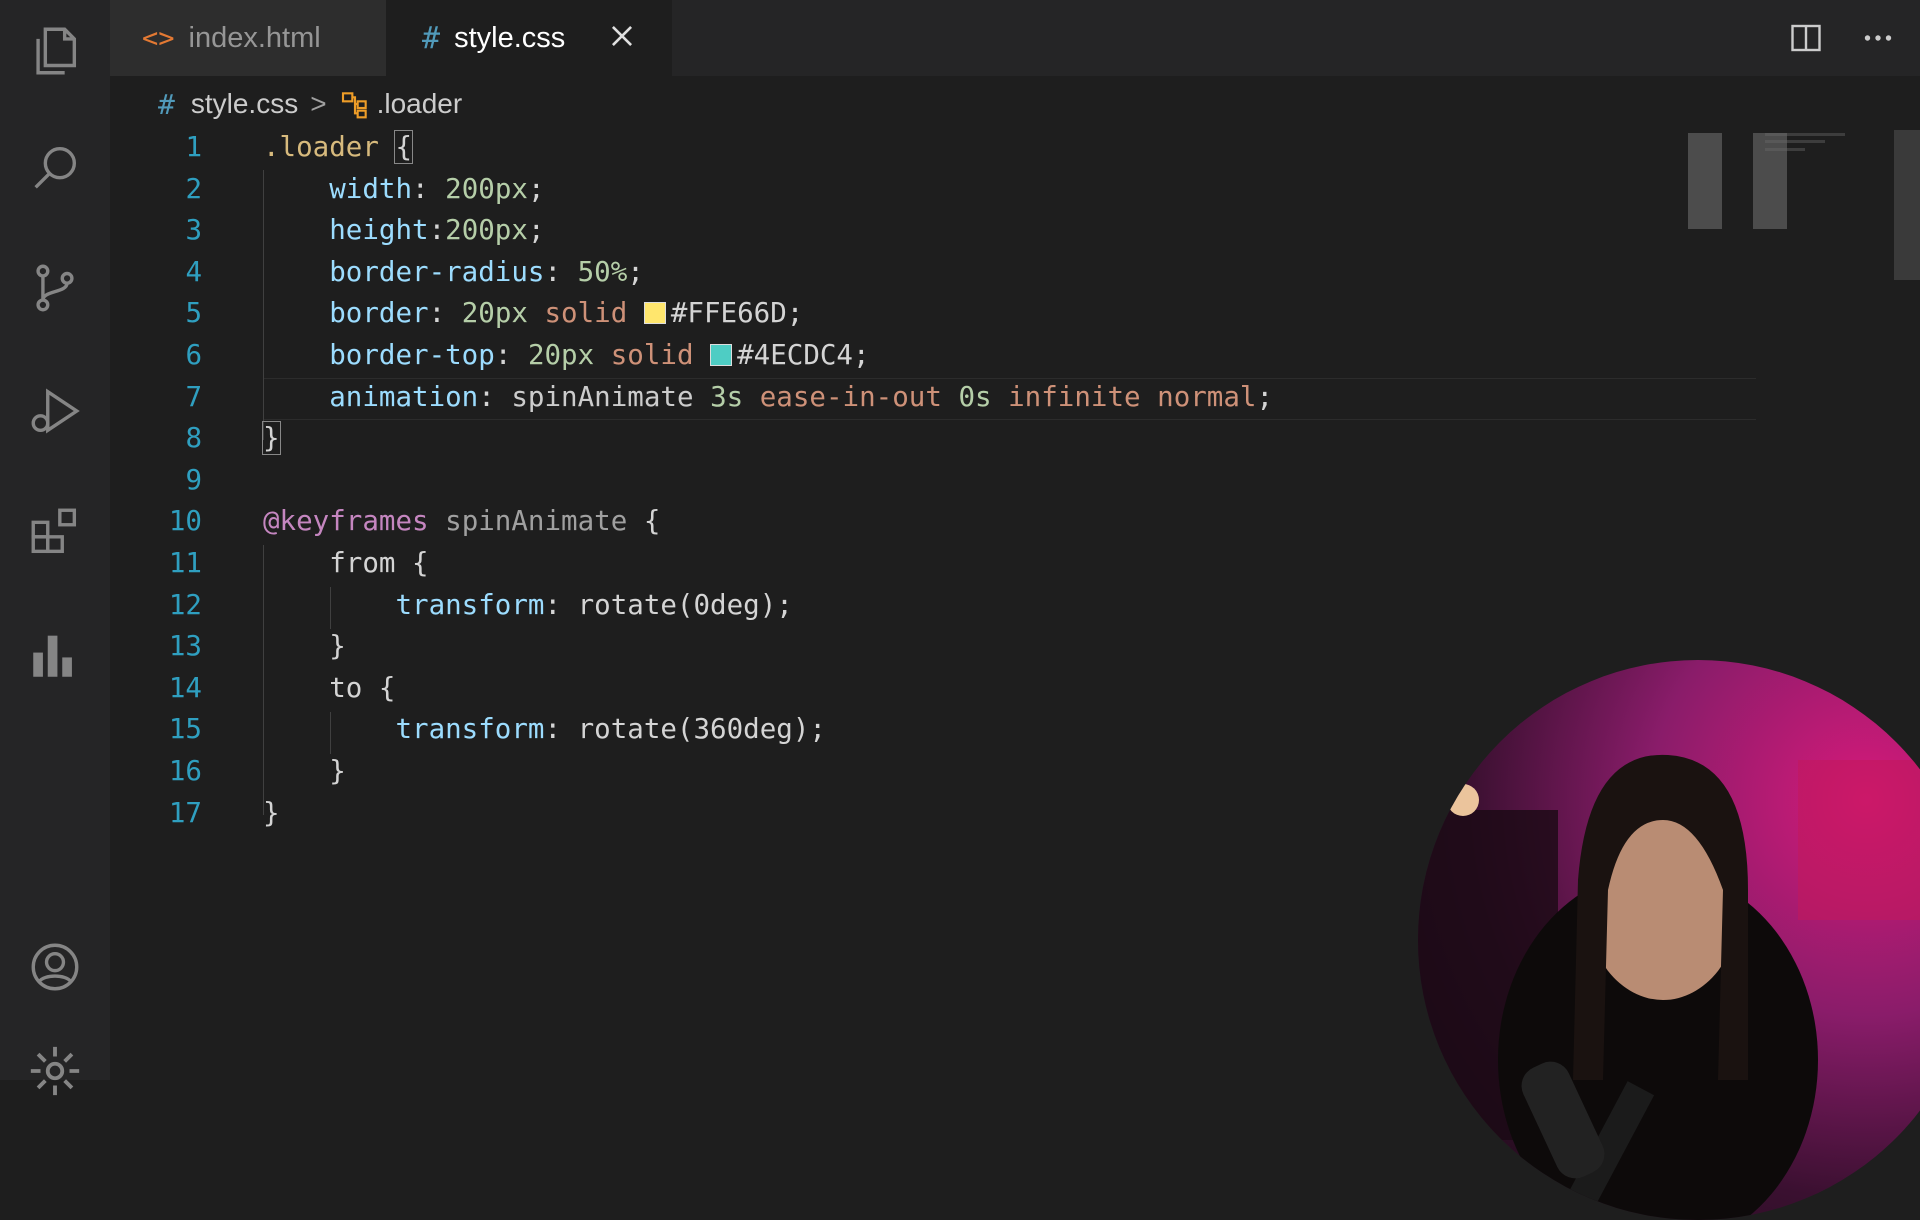 This screenshot has width=1920, height=1220. I want to click on activity-bar, so click(55, 548).